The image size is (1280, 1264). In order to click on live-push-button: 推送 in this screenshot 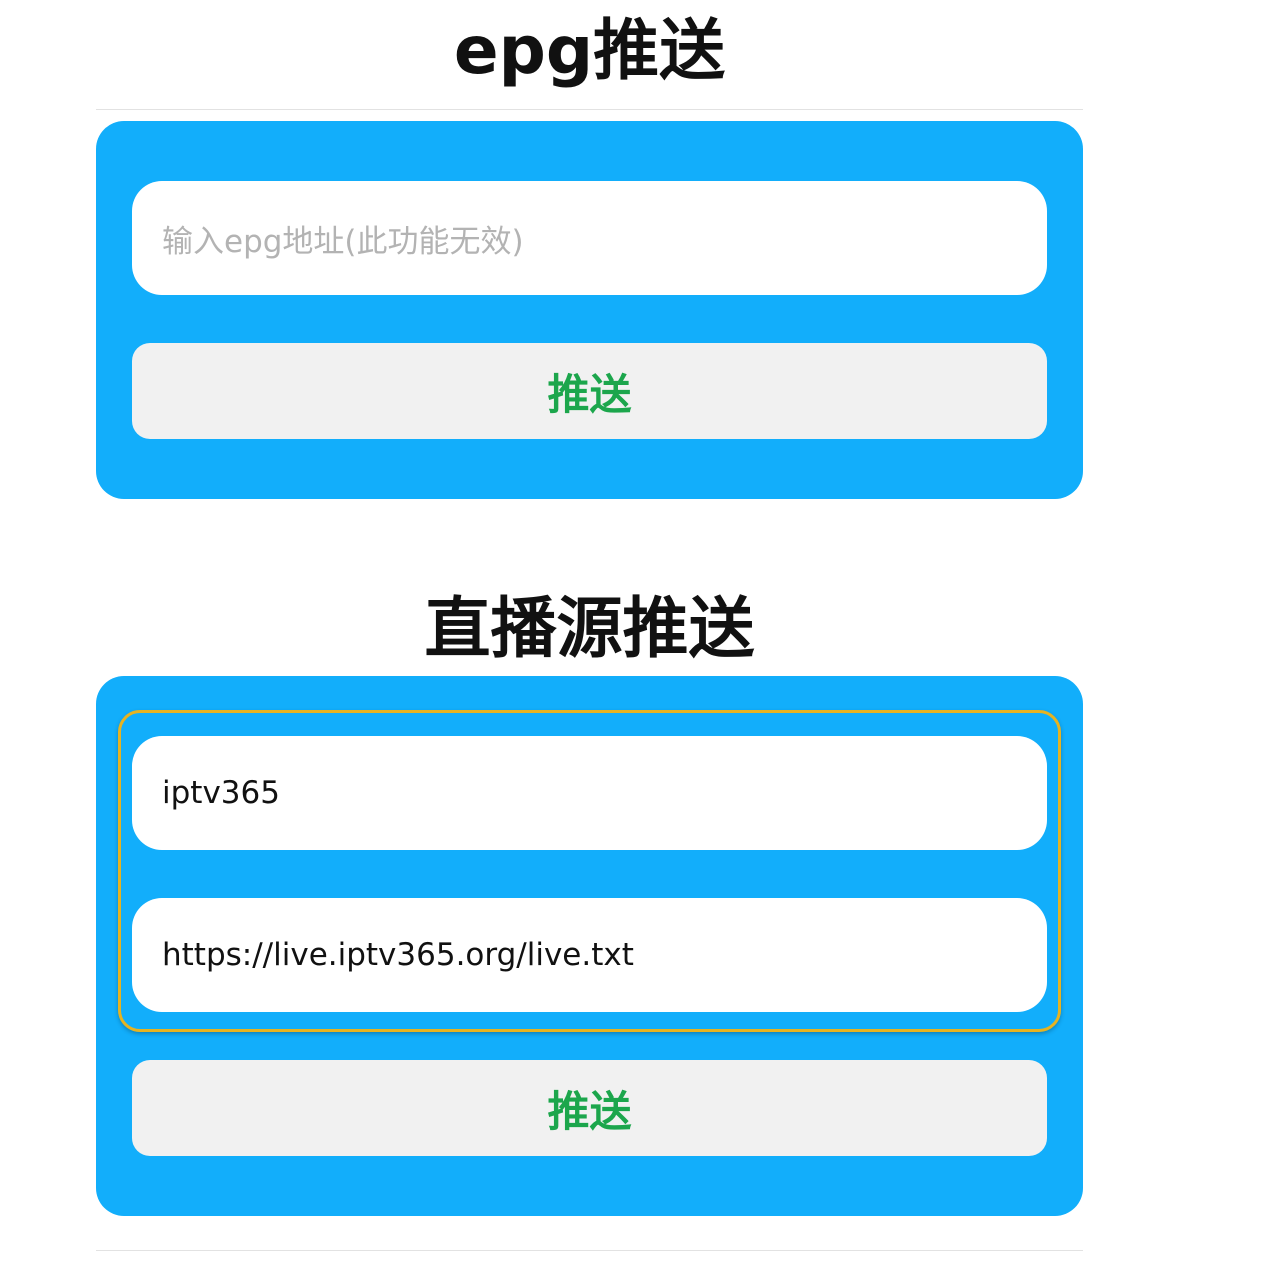, I will do `click(589, 1108)`.